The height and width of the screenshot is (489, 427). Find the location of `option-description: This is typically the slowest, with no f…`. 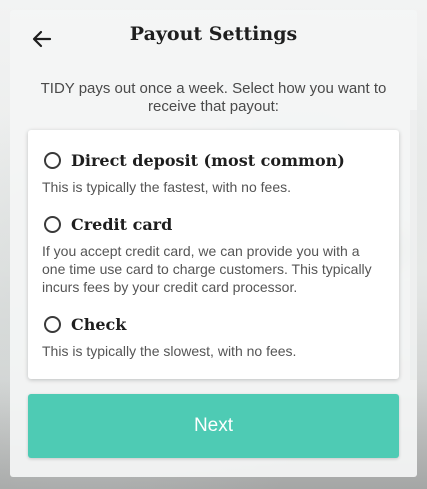

option-description: This is typically the slowest, with no f… is located at coordinates (169, 351).